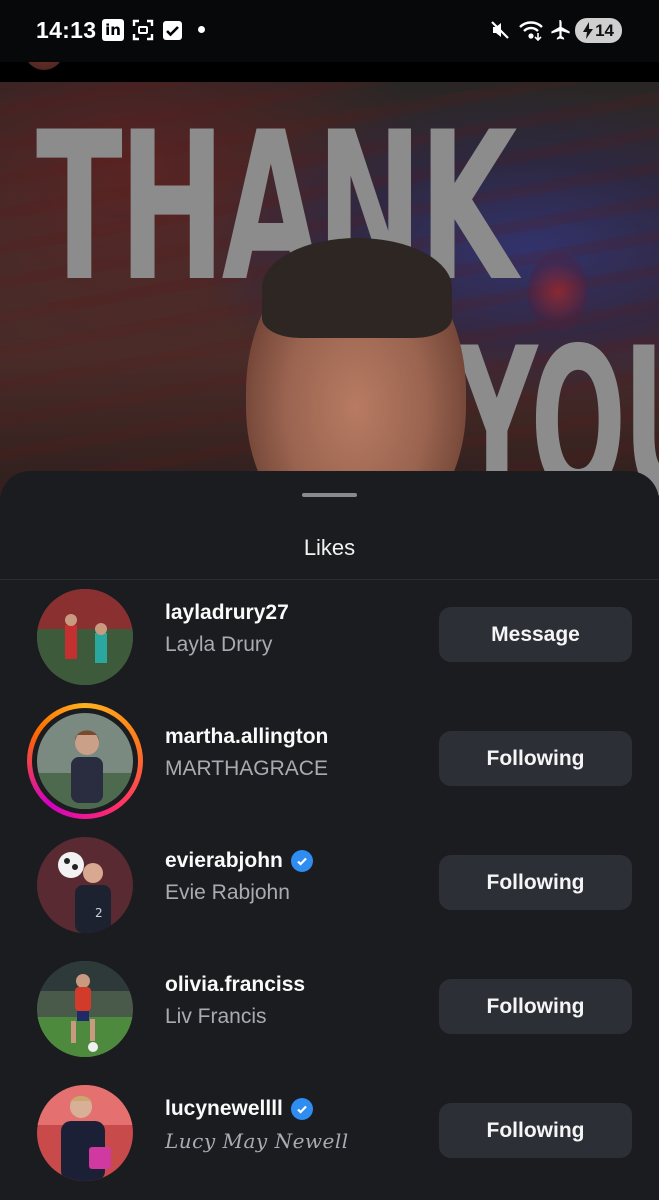 This screenshot has height=1200, width=659. What do you see at coordinates (531, 30) in the screenshot?
I see `wifi-icon` at bounding box center [531, 30].